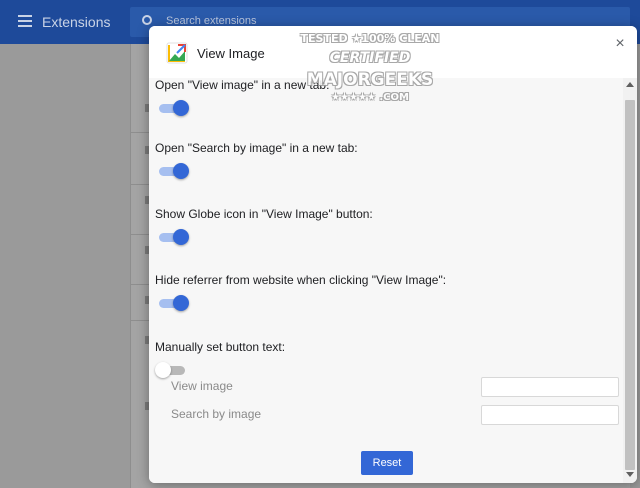 The width and height of the screenshot is (640, 488). I want to click on dialog-scrollbar, so click(630, 280).